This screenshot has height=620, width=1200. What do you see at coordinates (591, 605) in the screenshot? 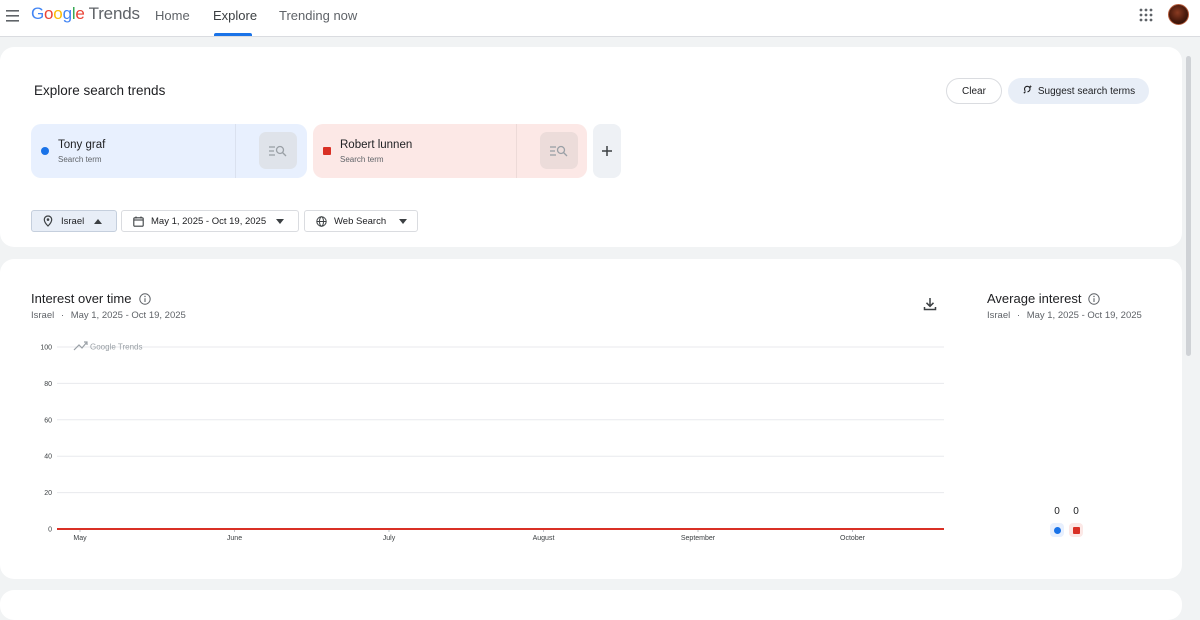
I see `next-section-card` at bounding box center [591, 605].